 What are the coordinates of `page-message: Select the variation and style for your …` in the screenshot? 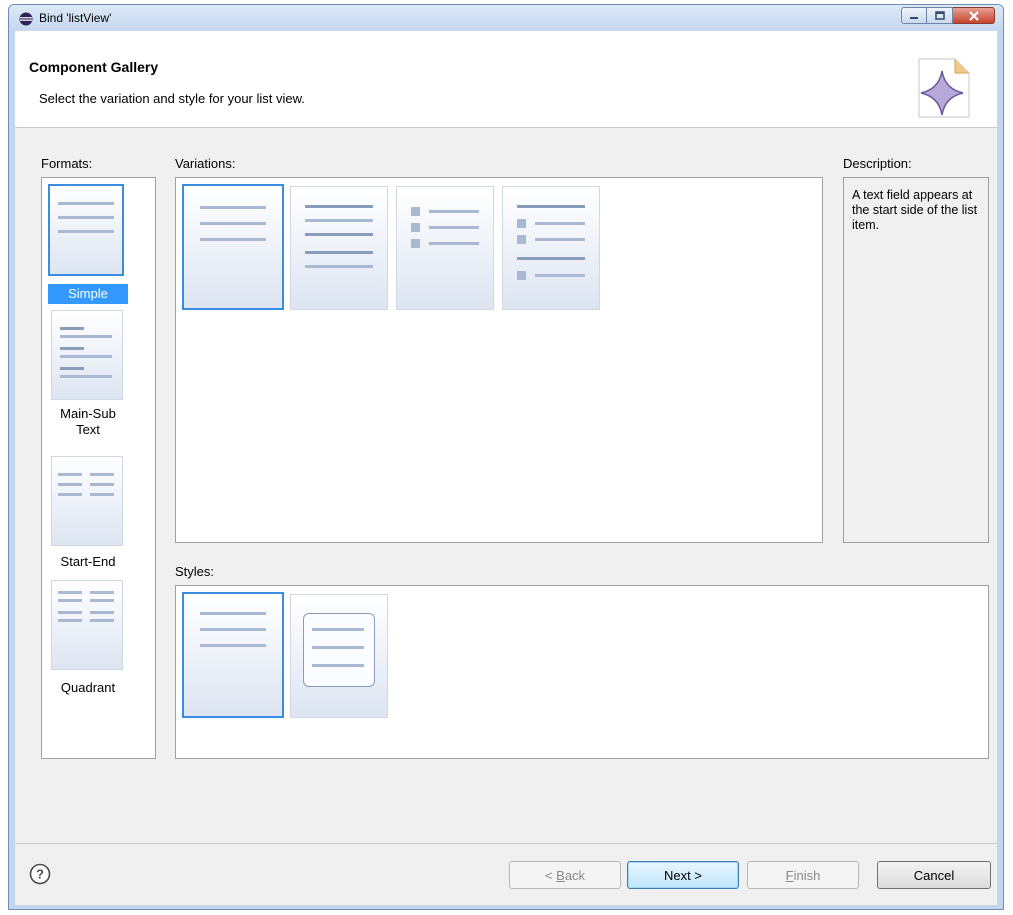 It's located at (172, 98).